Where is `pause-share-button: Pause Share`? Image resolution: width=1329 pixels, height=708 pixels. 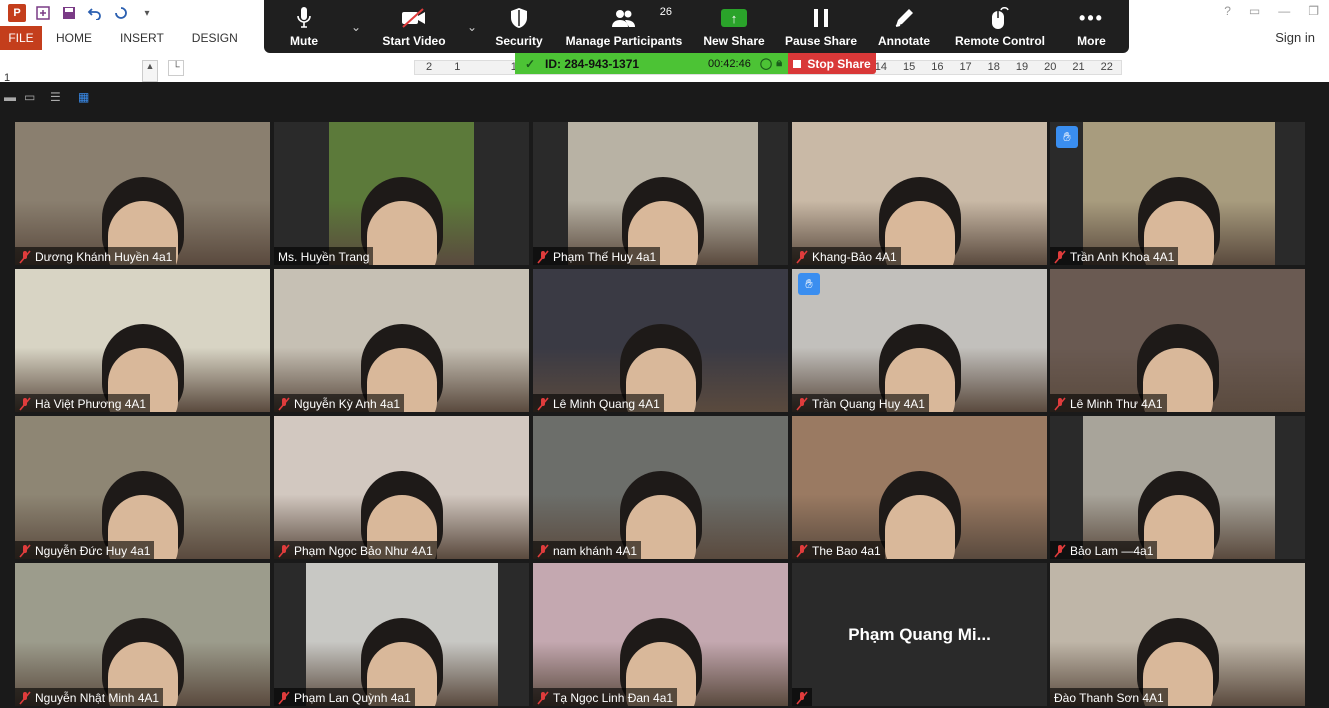 pause-share-button: Pause Share is located at coordinates (821, 26).